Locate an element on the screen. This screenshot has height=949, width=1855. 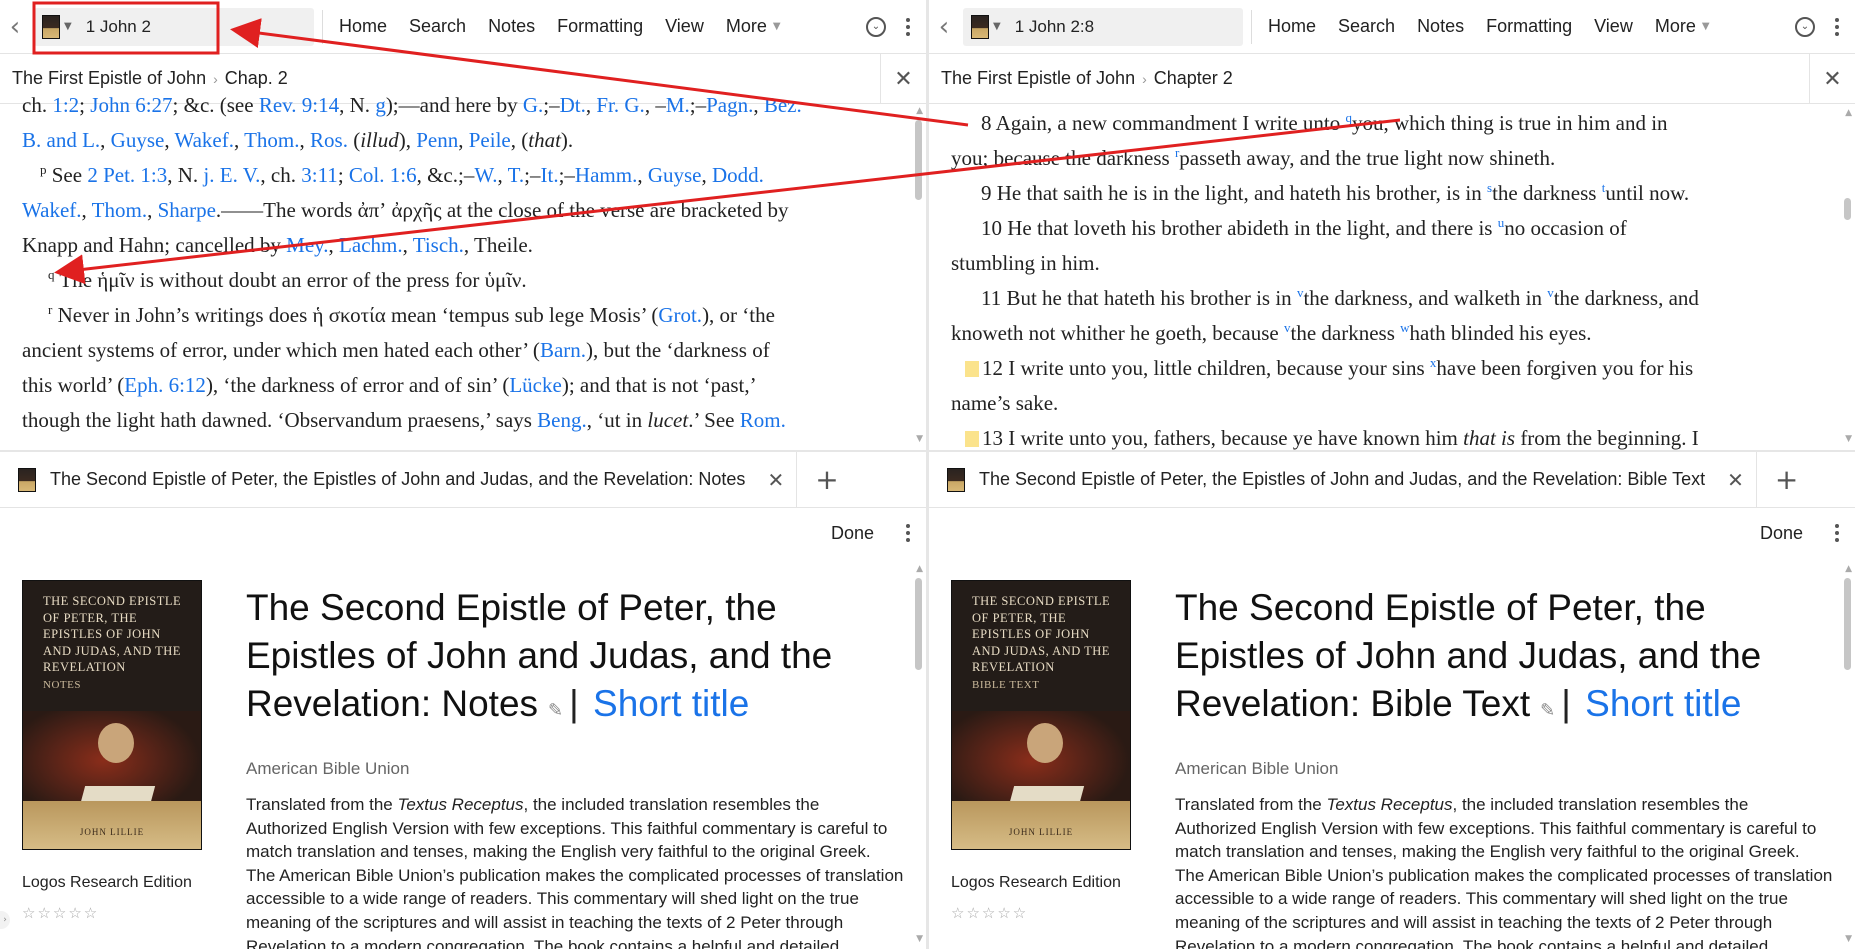
ref-link: 2 Pet. 1:3 is located at coordinates (127, 175).